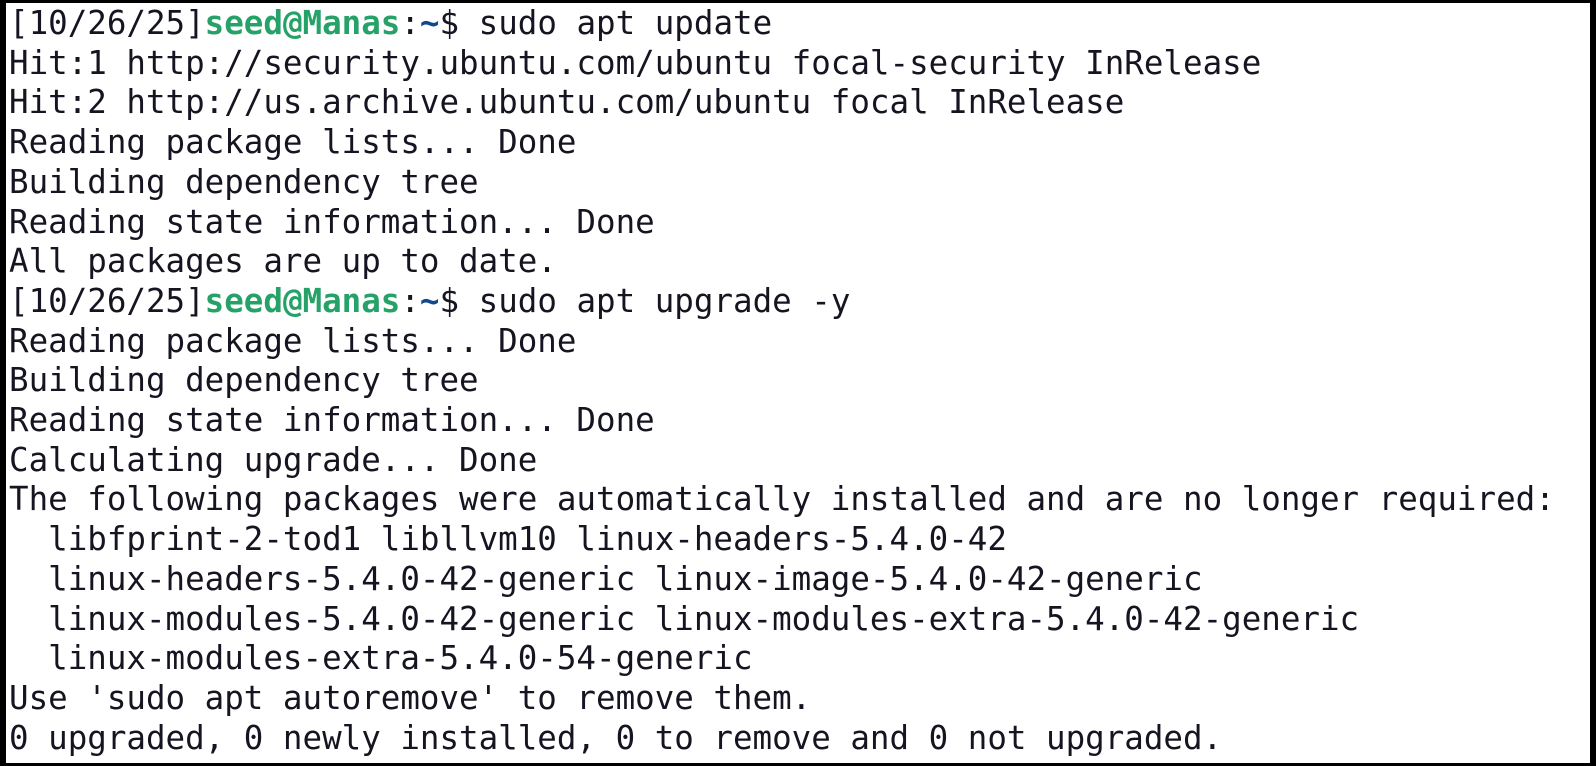 This screenshot has height=766, width=1596. I want to click on prompt-line: [10/26/25]seed@Manas:~$ sudo apt update, so click(390, 23).